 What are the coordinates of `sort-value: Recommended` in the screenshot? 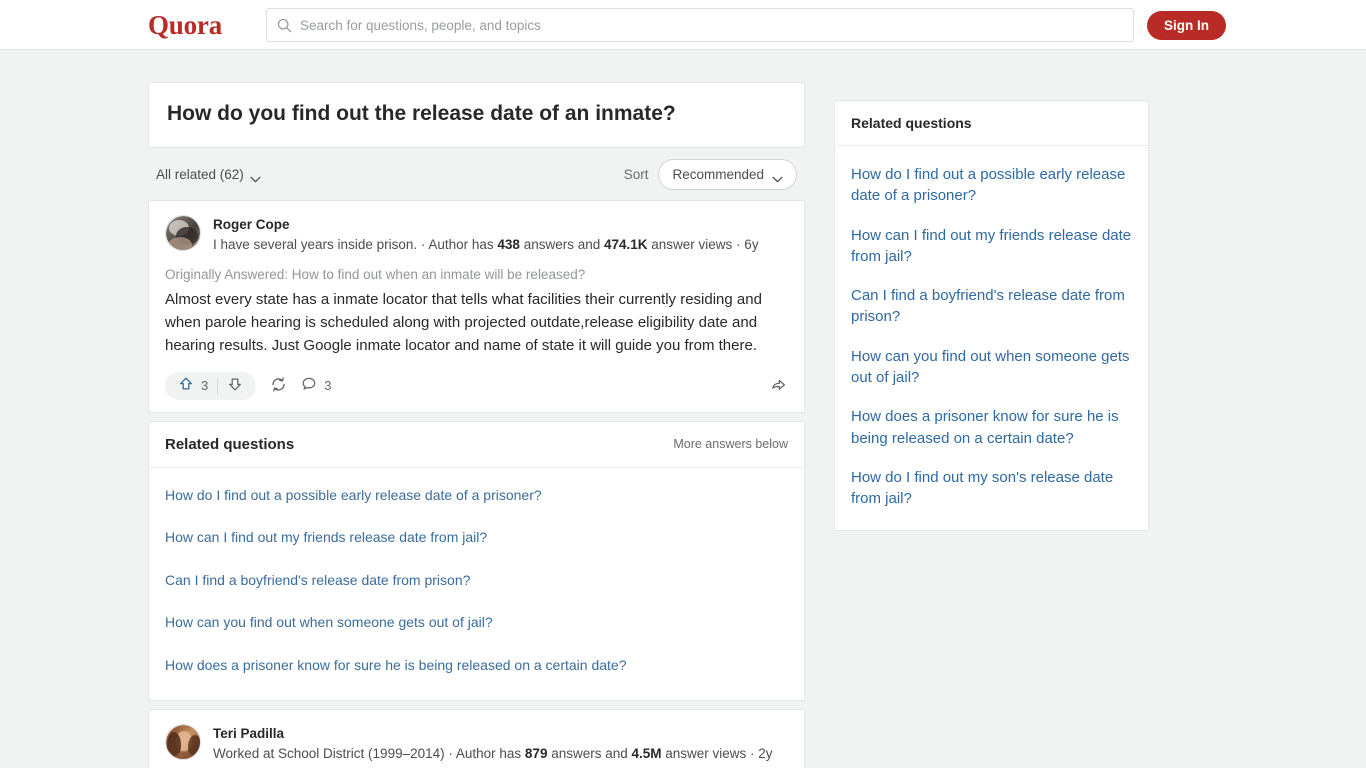 It's located at (718, 174).